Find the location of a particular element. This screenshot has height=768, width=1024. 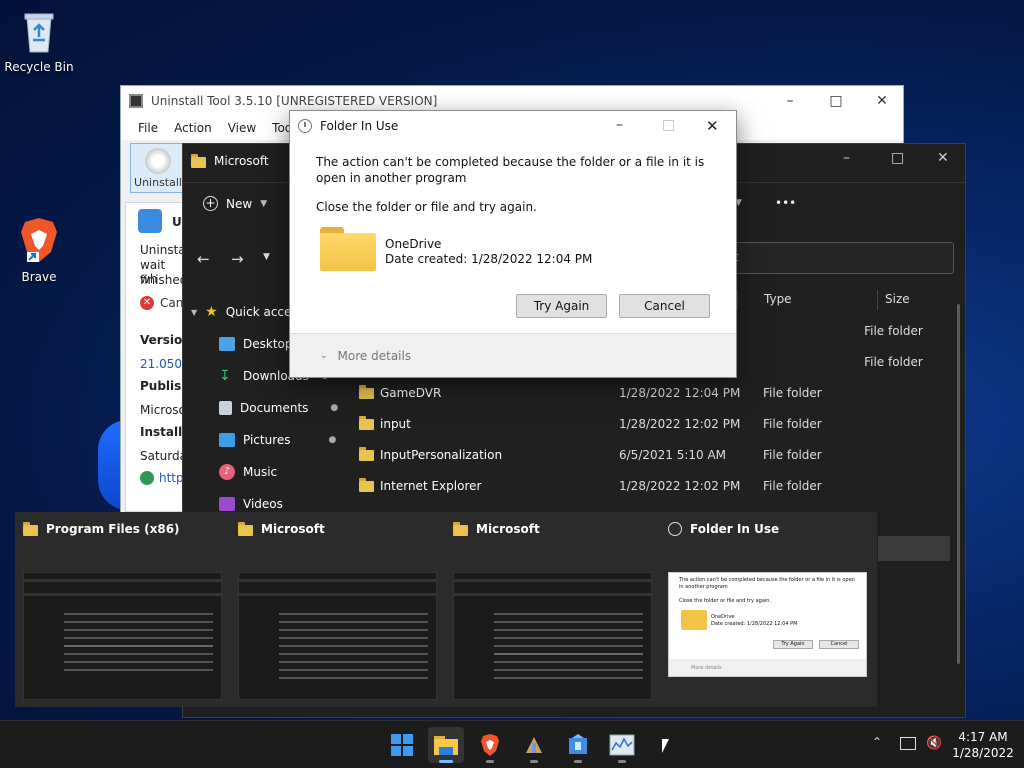

file-row: input 1/28/2022 12:02 PM File folder is located at coordinates (652, 423).